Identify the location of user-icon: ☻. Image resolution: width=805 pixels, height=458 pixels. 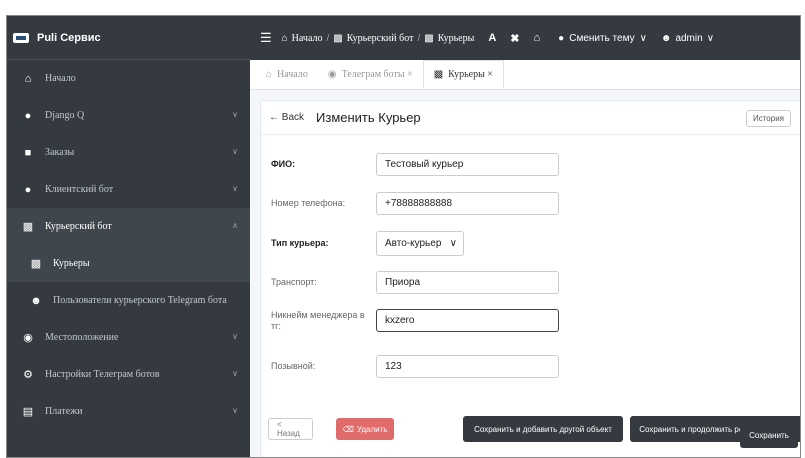
(666, 38).